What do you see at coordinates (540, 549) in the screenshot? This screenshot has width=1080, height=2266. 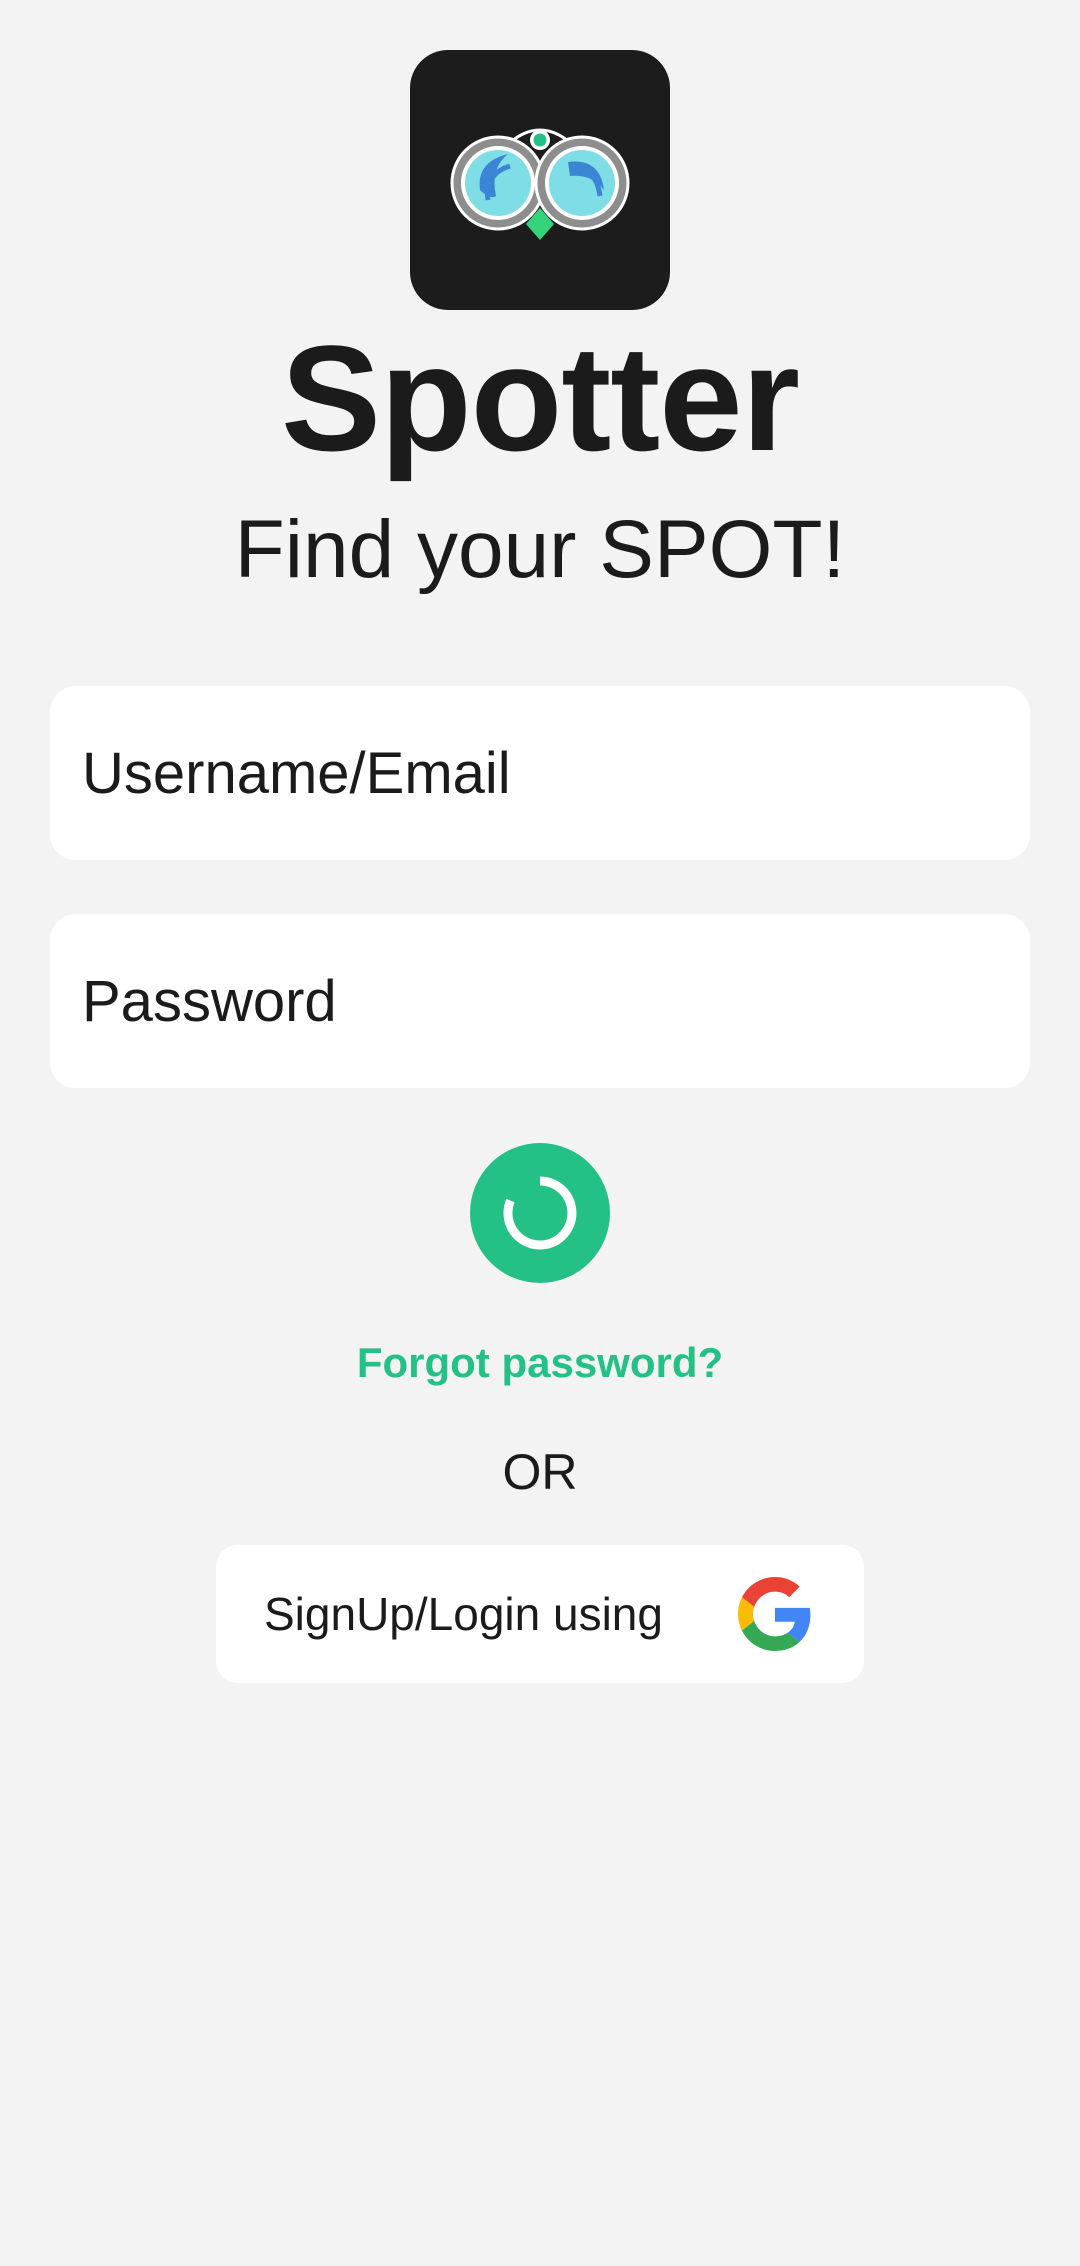 I see `tagline: Find your SPOT!` at bounding box center [540, 549].